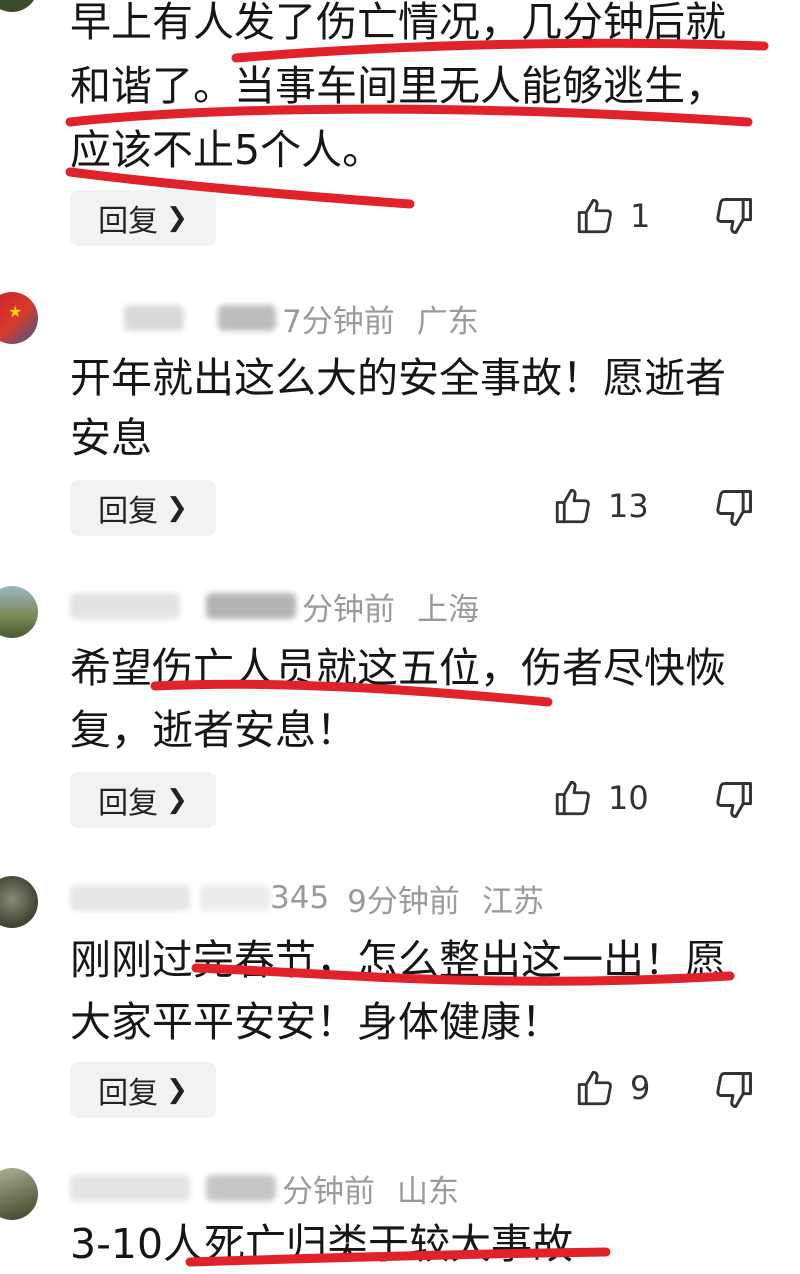 The image size is (800, 1274). I want to click on comment-meta: 分钟前 山东, so click(264, 1189).